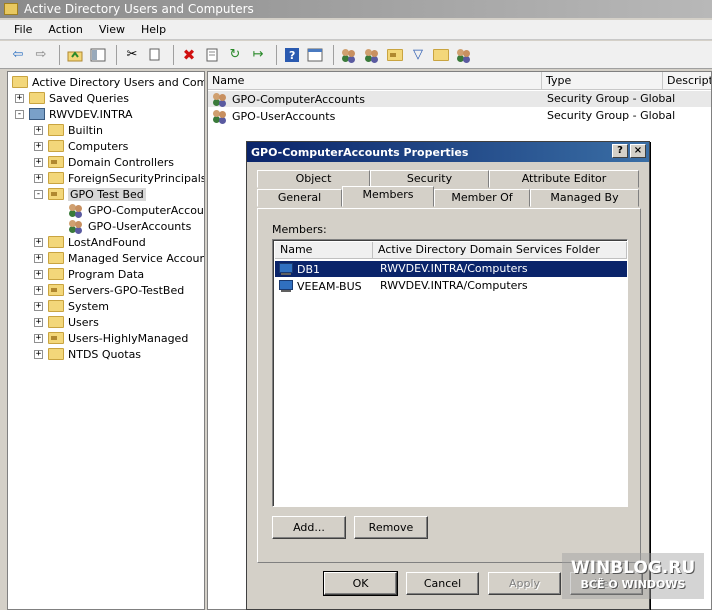 This screenshot has height=610, width=712. I want to click on refresh-icon: ↻, so click(235, 55).